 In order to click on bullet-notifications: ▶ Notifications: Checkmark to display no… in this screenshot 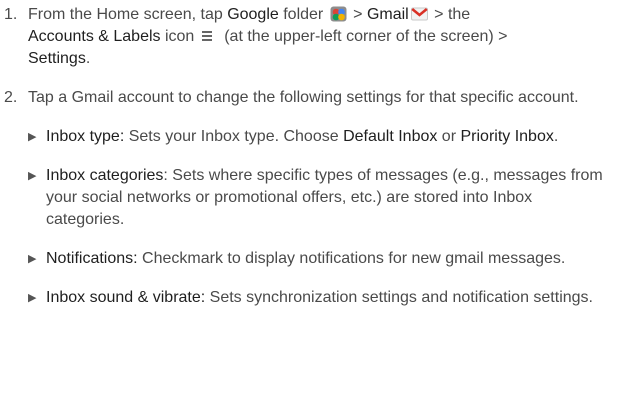, I will do `click(317, 259)`.